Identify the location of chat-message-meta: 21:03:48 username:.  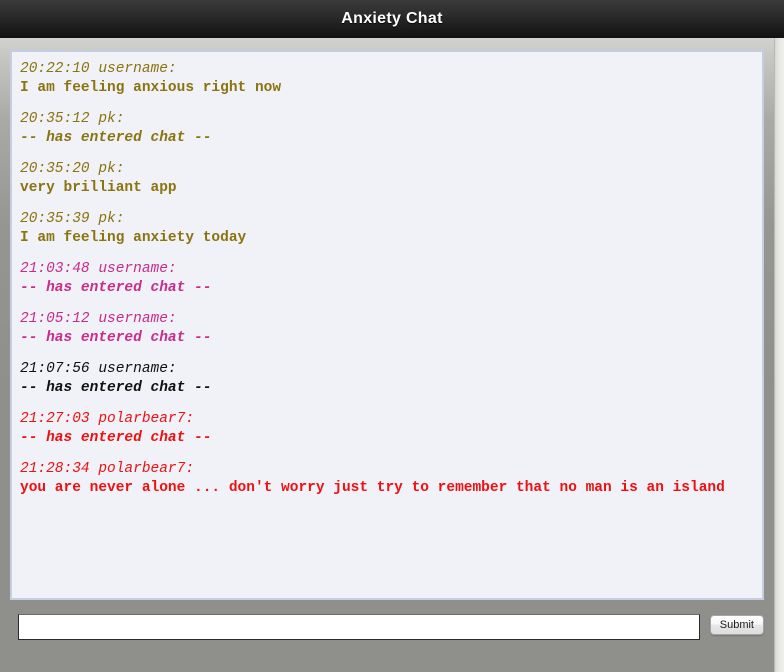
(98, 269).